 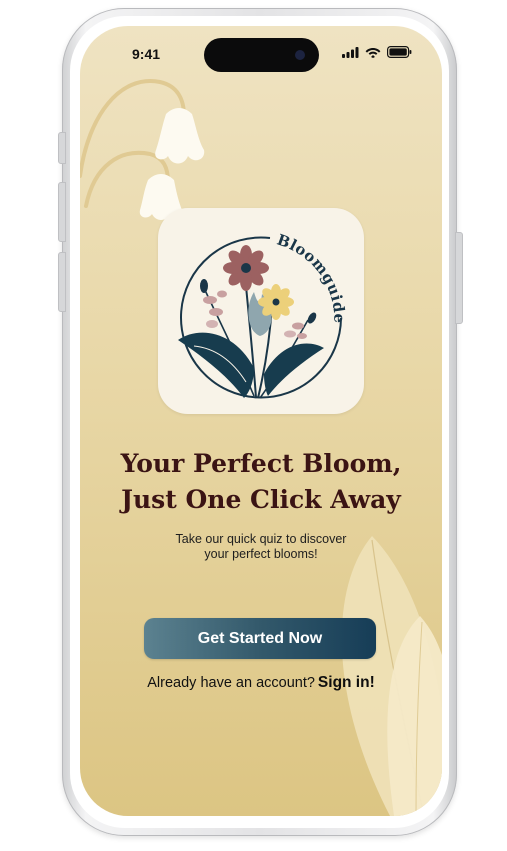 I want to click on battery-icon, so click(x=399, y=52).